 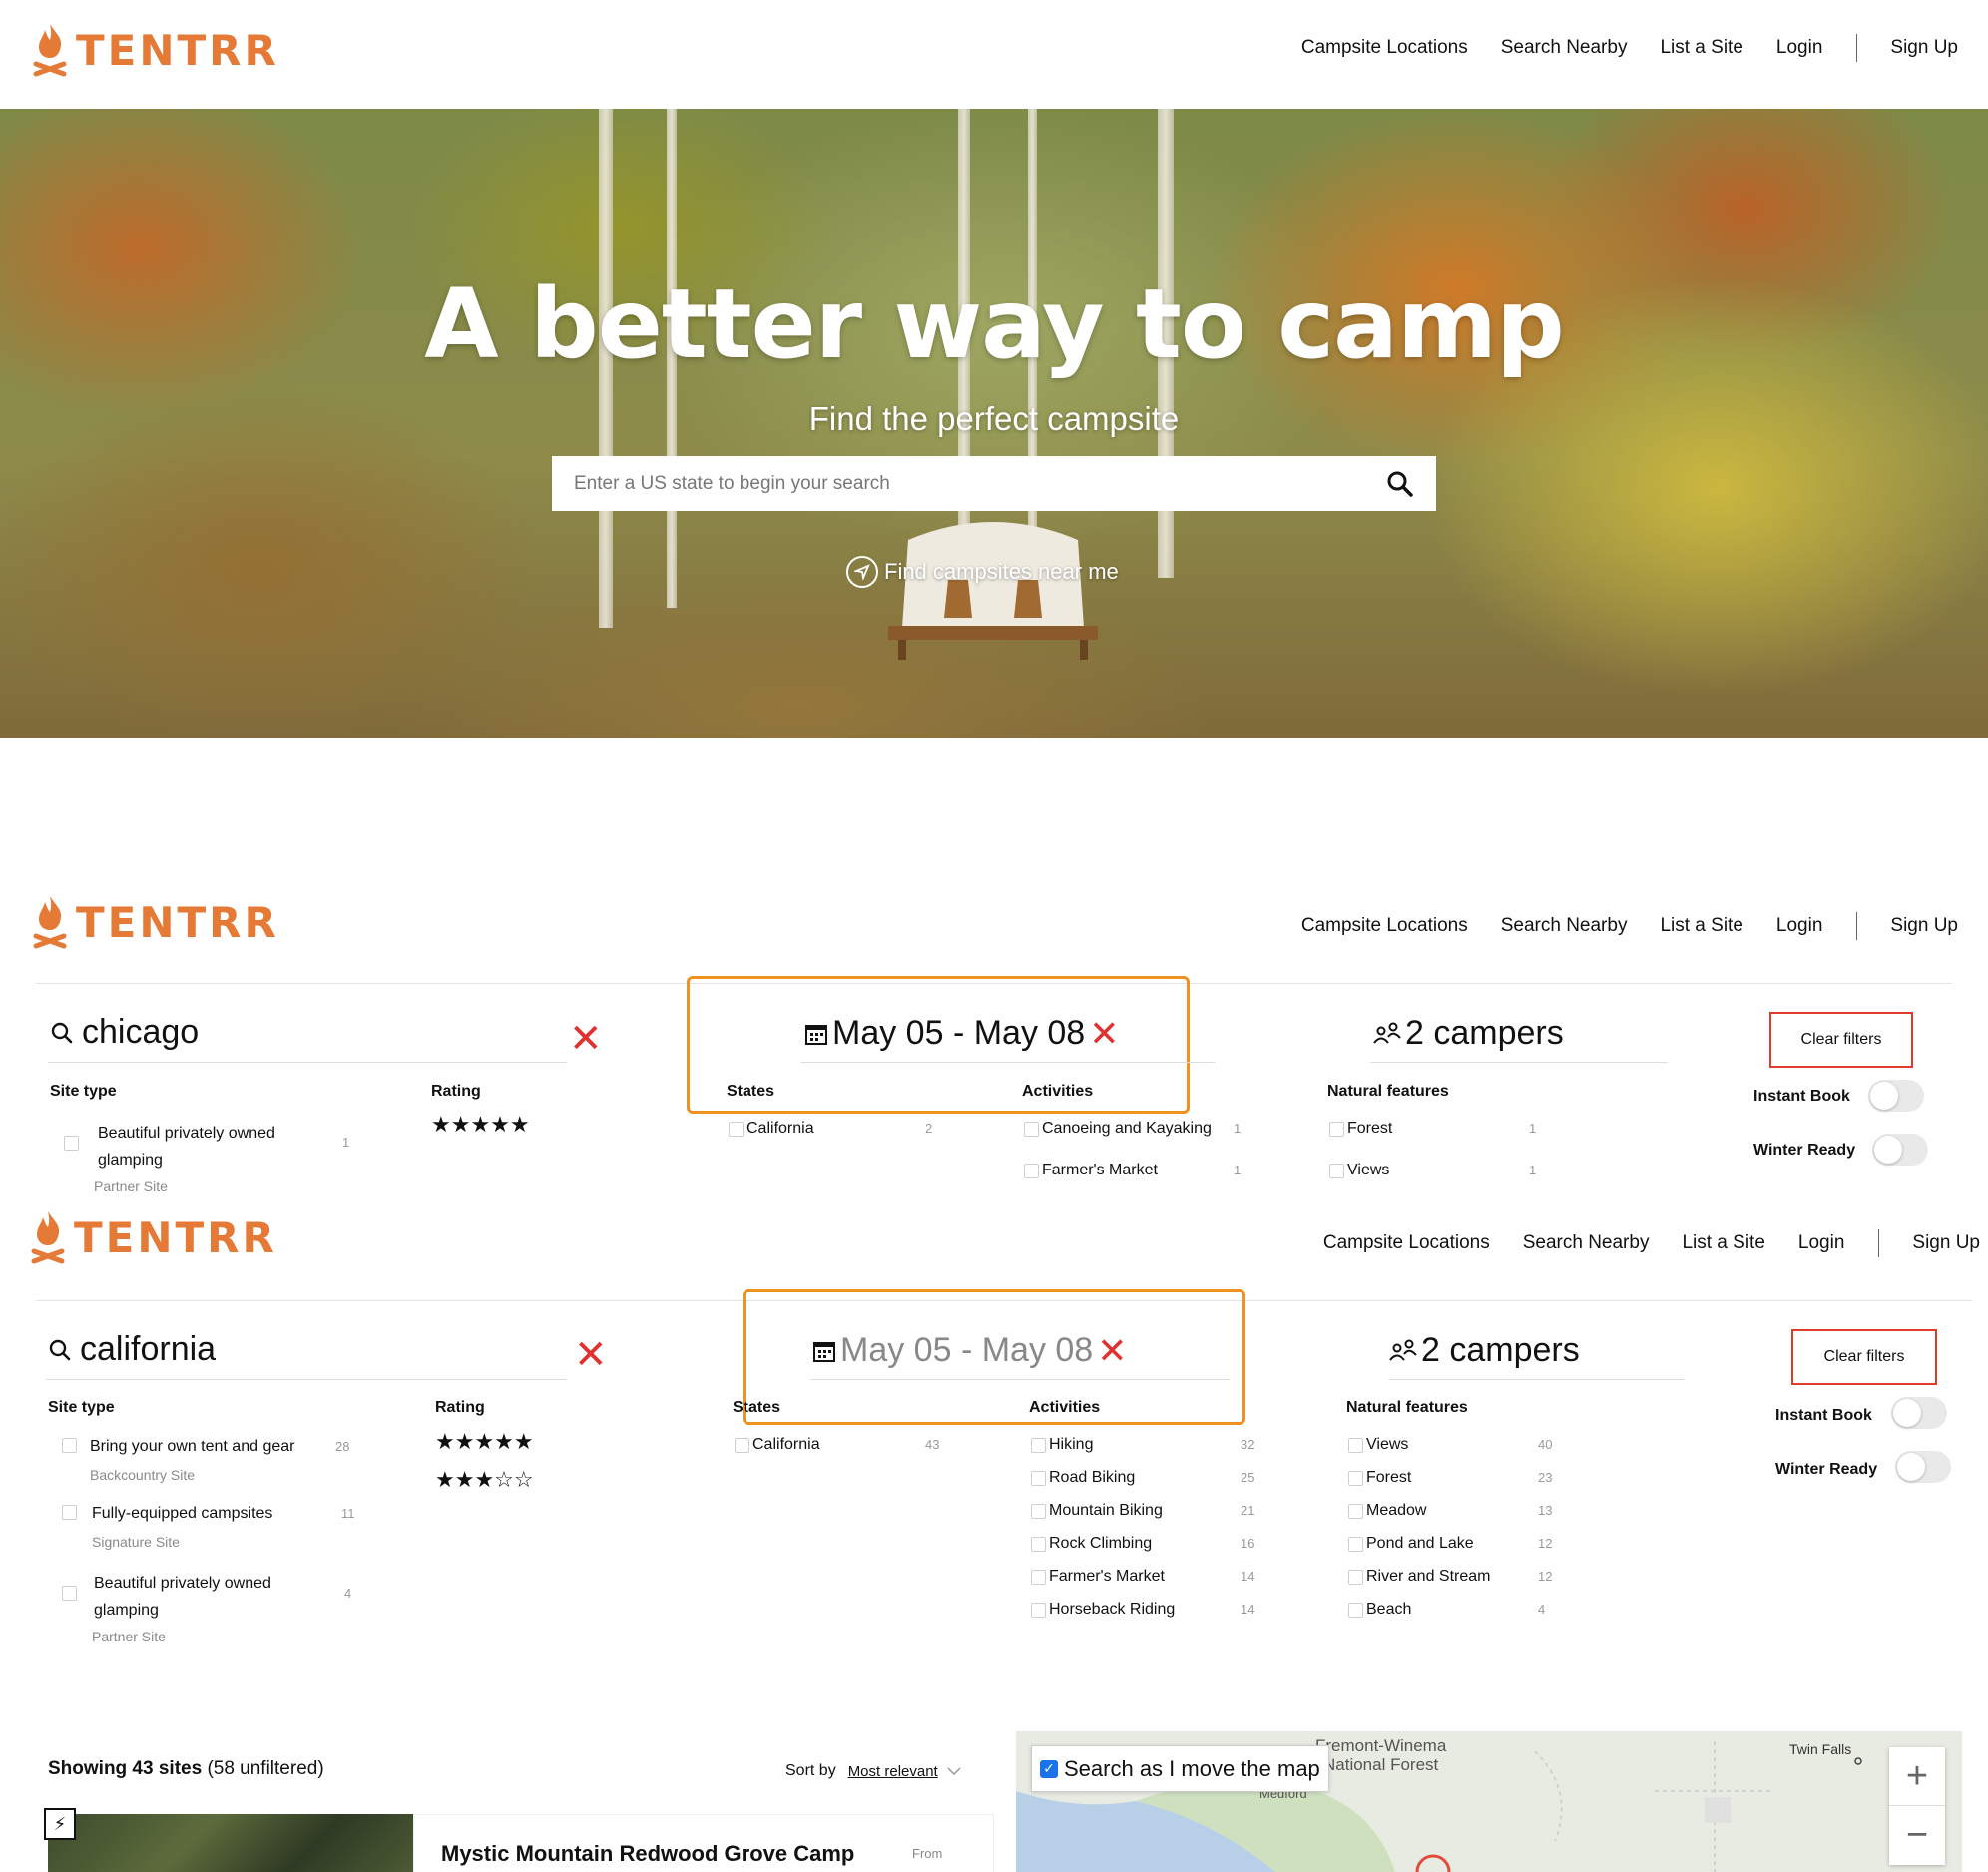 I want to click on site-type-option: Fully-equipped campsites Signature Site, so click(x=191, y=1528).